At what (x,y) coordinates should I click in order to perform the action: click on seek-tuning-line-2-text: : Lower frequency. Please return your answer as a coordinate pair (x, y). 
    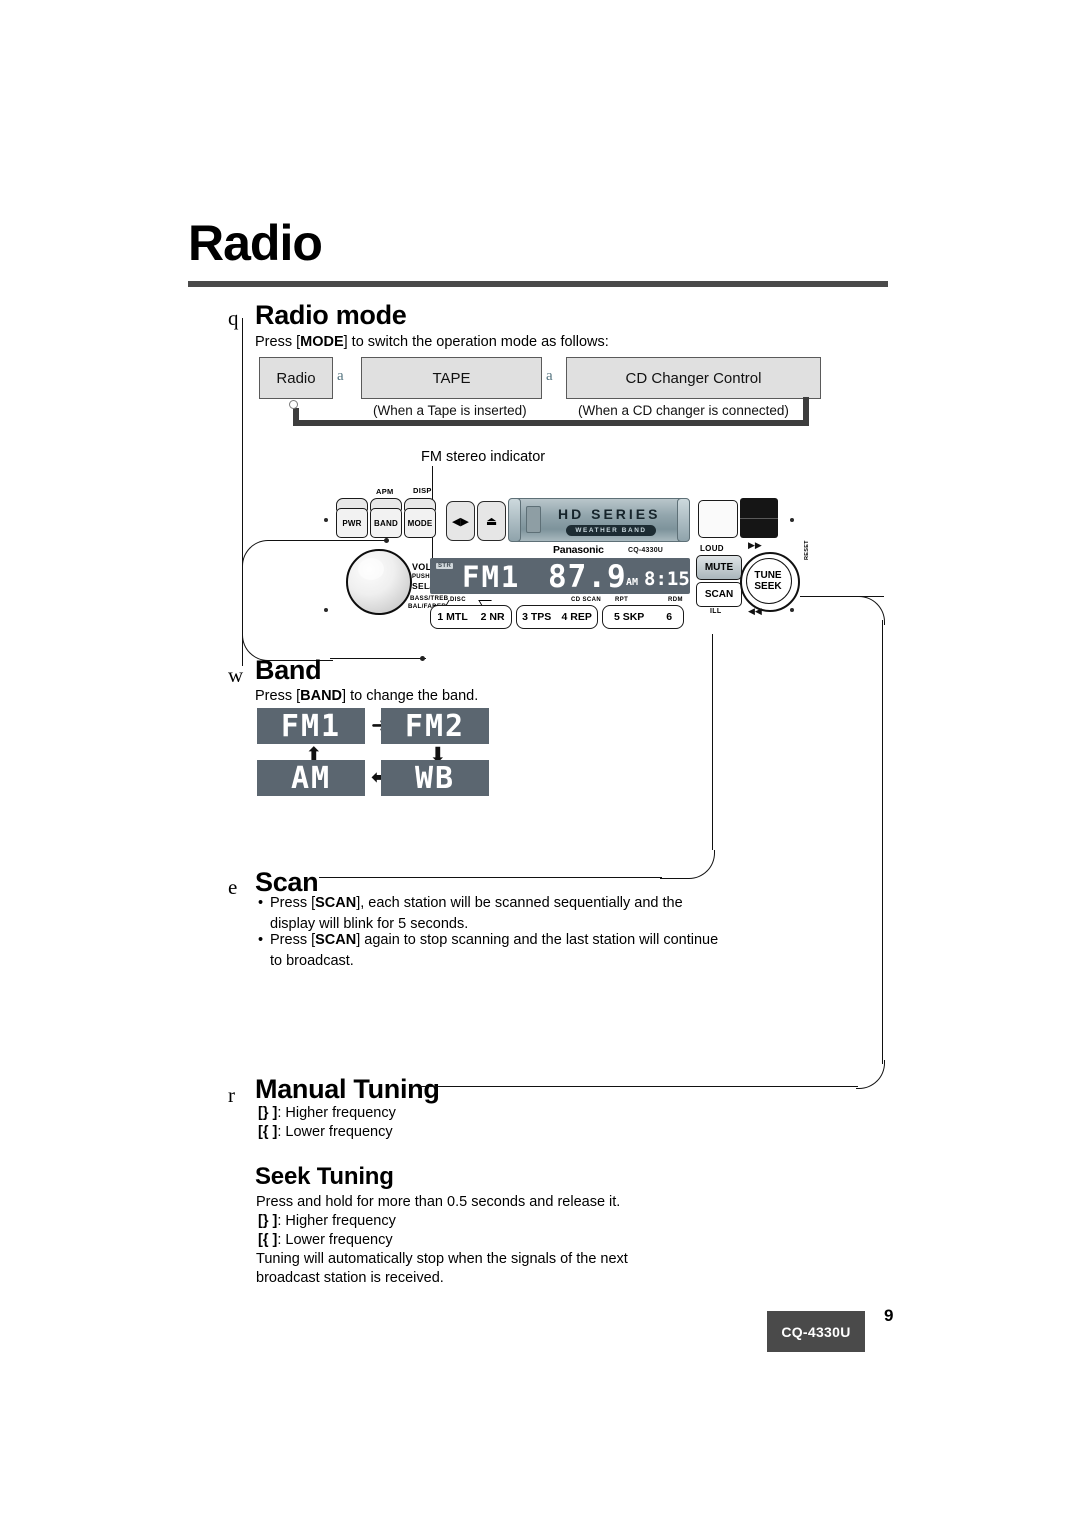
    Looking at the image, I should click on (335, 1240).